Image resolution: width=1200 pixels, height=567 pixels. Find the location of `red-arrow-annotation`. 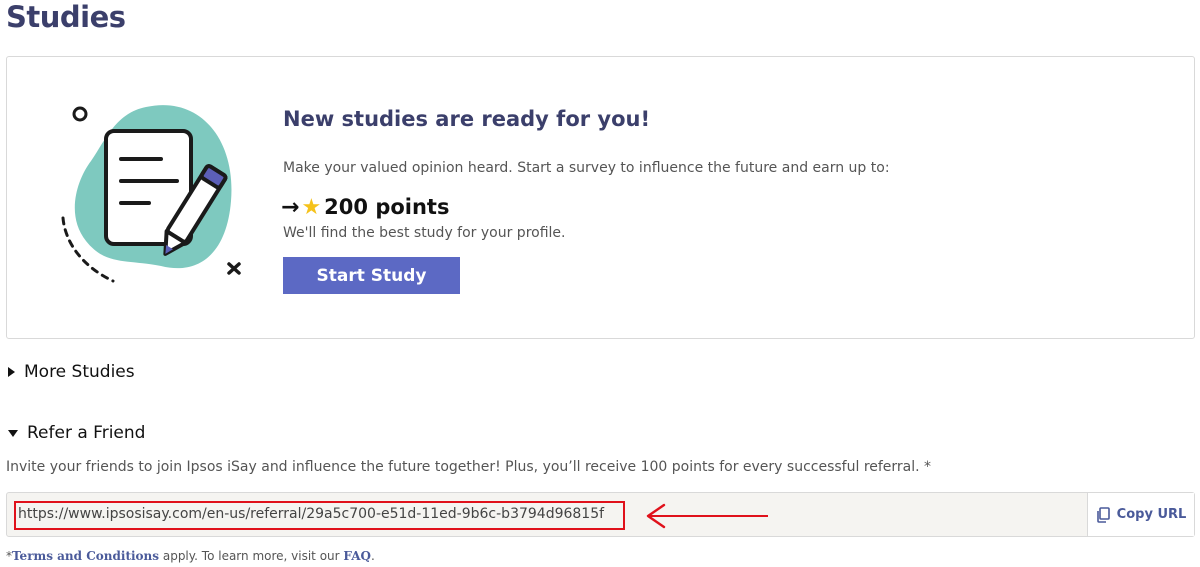

red-arrow-annotation is located at coordinates (707, 516).